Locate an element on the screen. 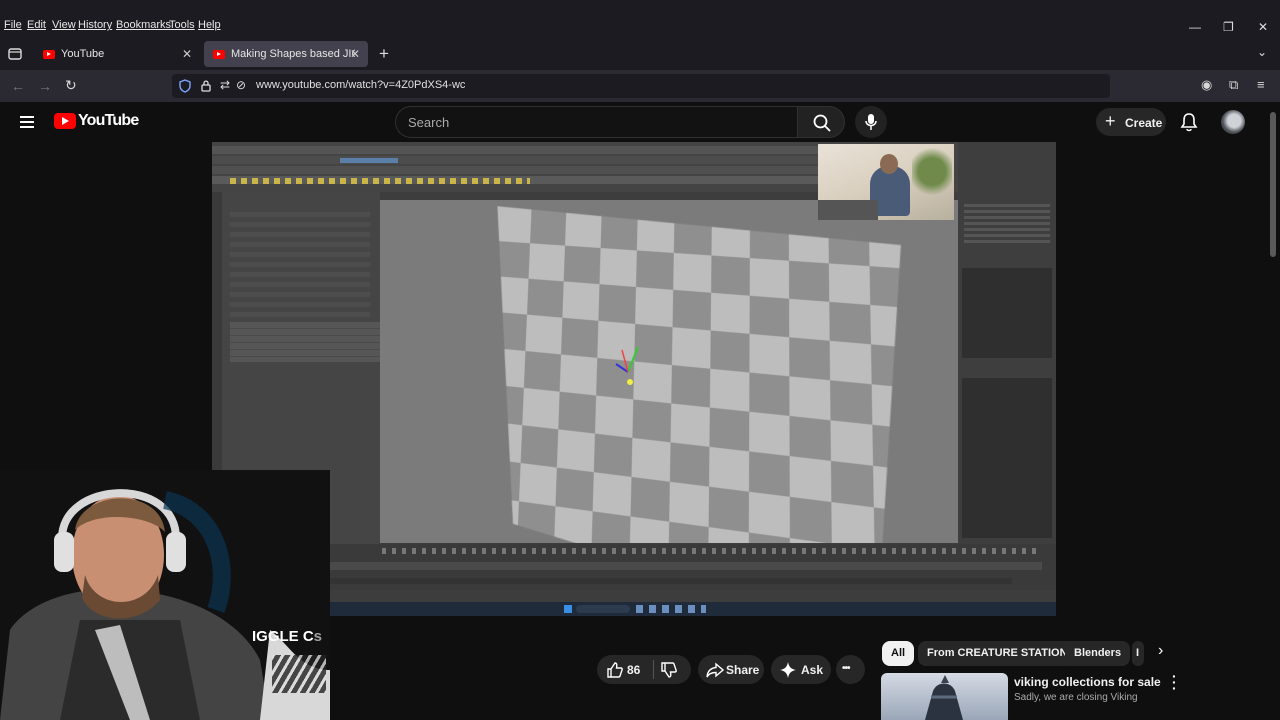 This screenshot has width=1280, height=720. menu-history: History is located at coordinates (95, 25).